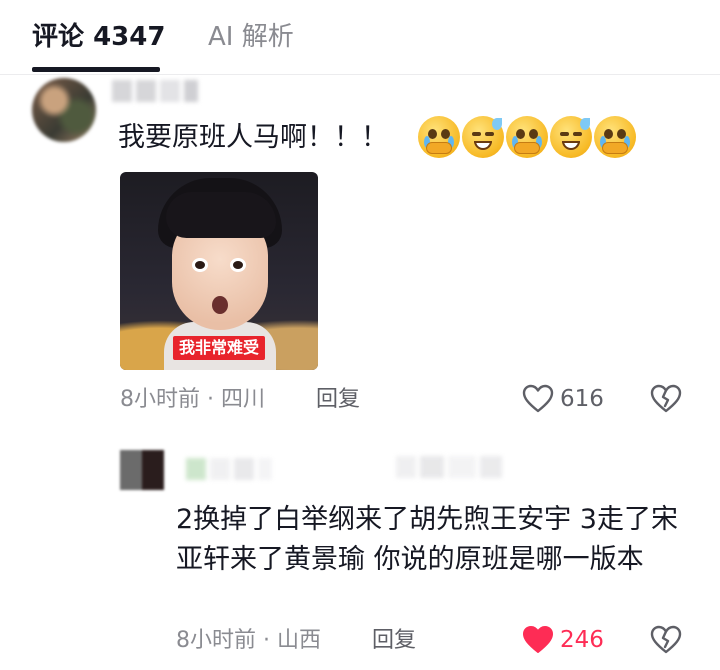 This screenshot has height=670, width=720. What do you see at coordinates (360, 74) in the screenshot?
I see `header-divider` at bounding box center [360, 74].